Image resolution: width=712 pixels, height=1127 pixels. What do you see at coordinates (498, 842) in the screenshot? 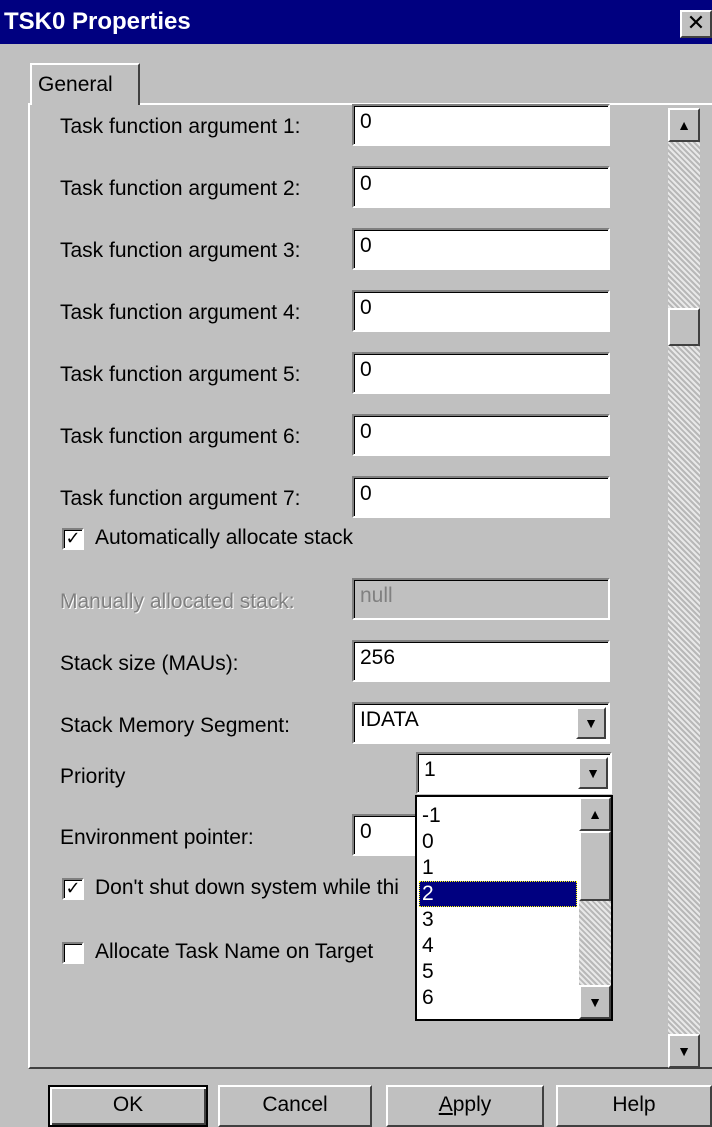
I see `priority-option: 0` at bounding box center [498, 842].